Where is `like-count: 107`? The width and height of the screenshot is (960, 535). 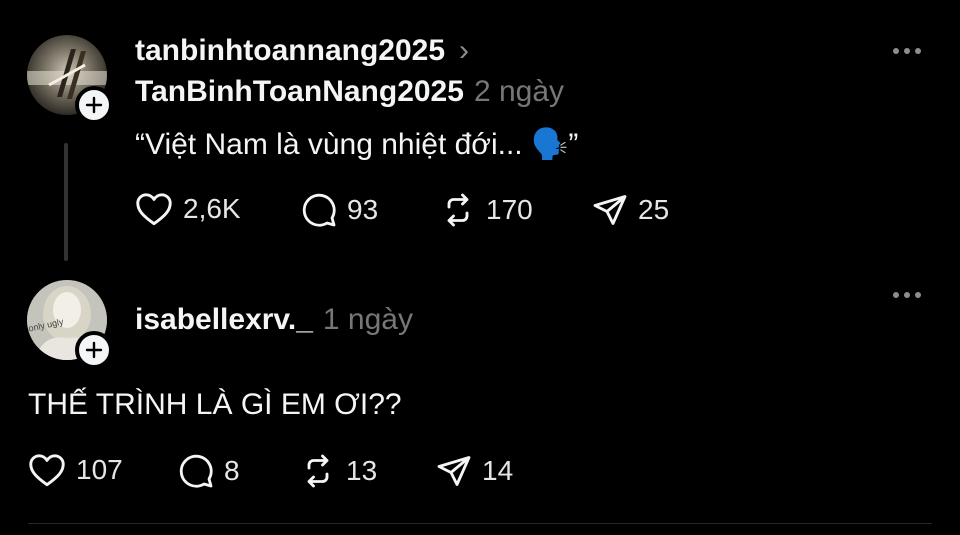
like-count: 107 is located at coordinates (99, 469).